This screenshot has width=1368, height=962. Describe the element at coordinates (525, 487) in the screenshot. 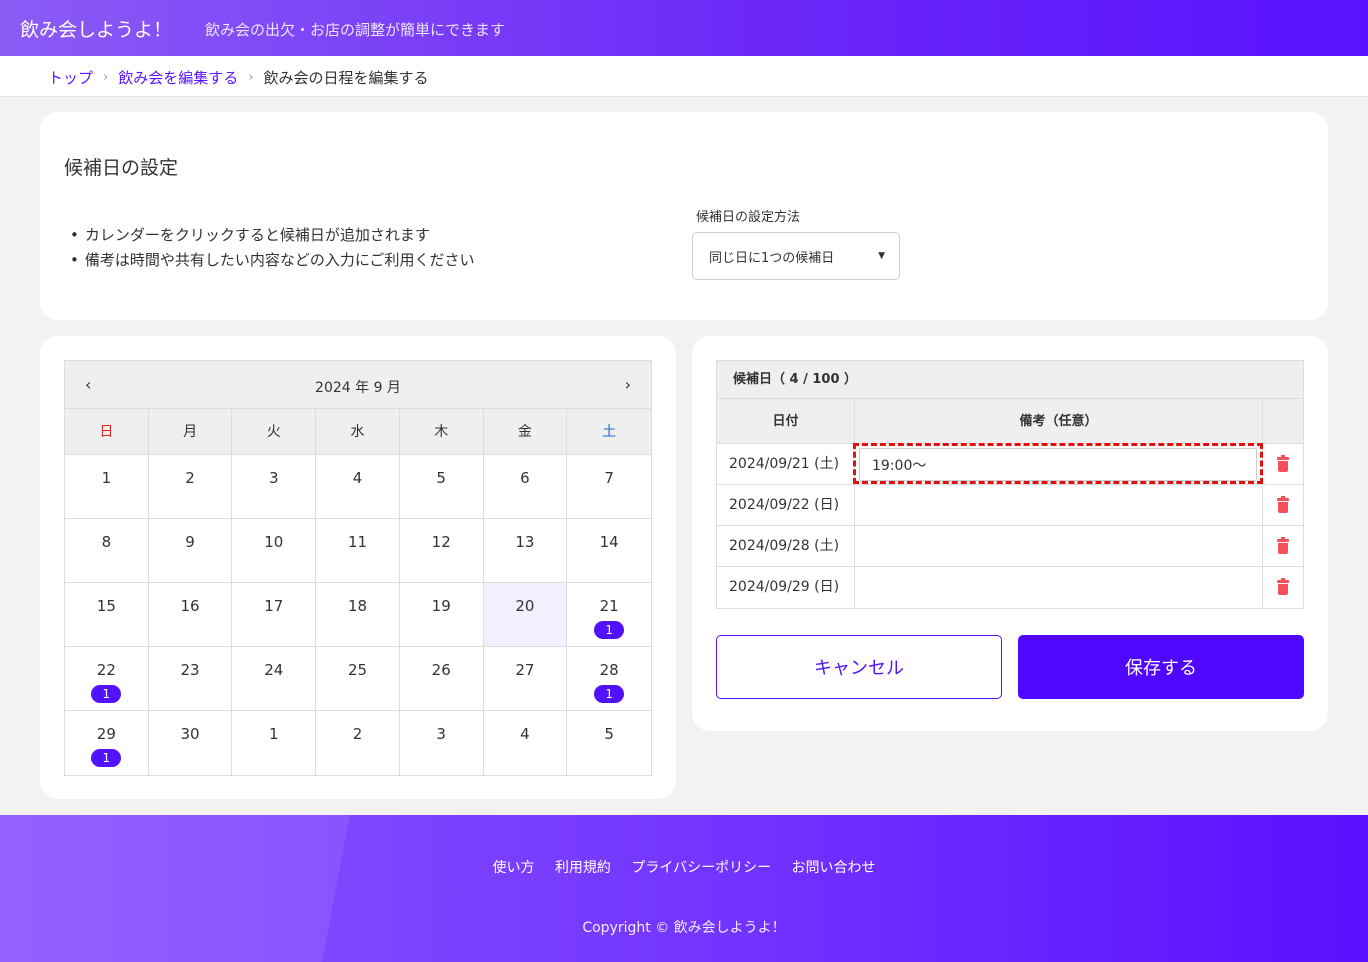

I see `calendar-day: 6` at that location.